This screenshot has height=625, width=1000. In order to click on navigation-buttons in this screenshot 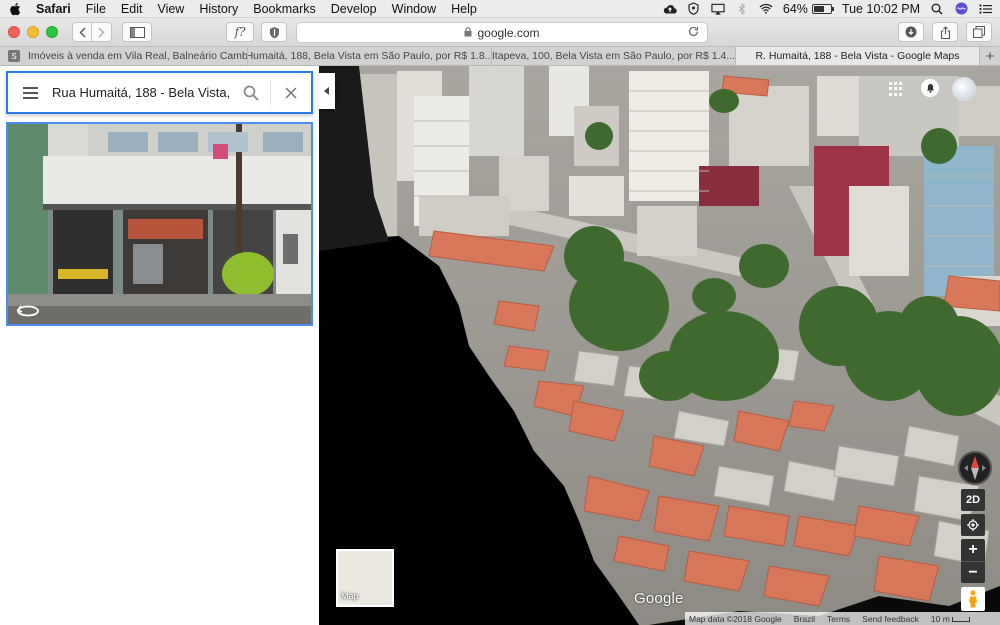, I will do `click(92, 32)`.